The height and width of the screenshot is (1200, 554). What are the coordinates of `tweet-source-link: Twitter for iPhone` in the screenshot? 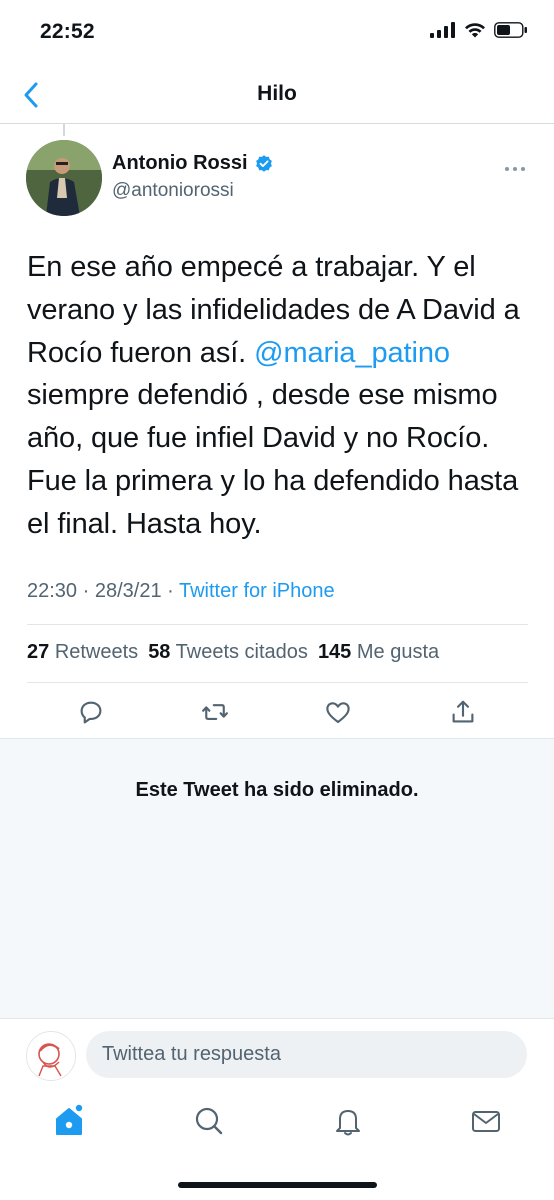 It's located at (257, 591).